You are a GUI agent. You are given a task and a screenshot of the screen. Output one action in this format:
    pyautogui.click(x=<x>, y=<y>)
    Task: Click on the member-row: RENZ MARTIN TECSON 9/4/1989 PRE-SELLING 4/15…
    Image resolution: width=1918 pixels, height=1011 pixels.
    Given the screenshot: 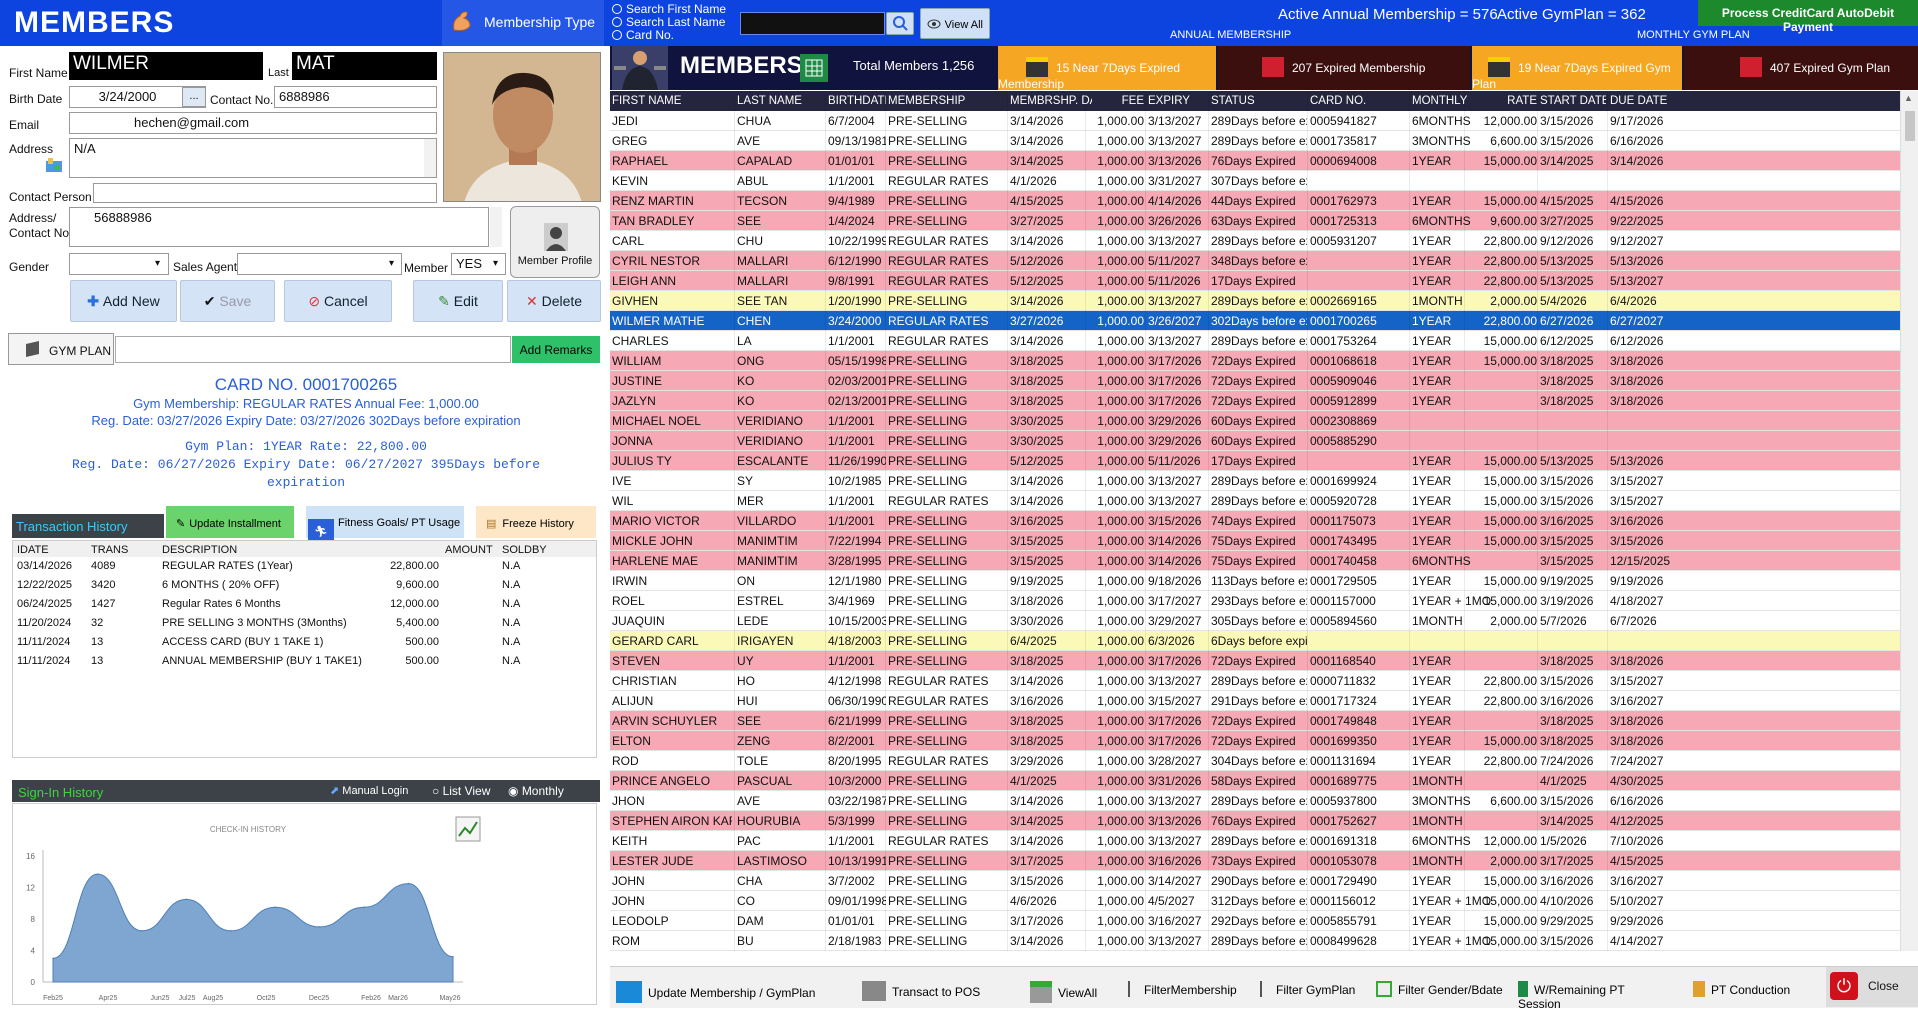 What is the action you would take?
    pyautogui.click(x=1255, y=201)
    